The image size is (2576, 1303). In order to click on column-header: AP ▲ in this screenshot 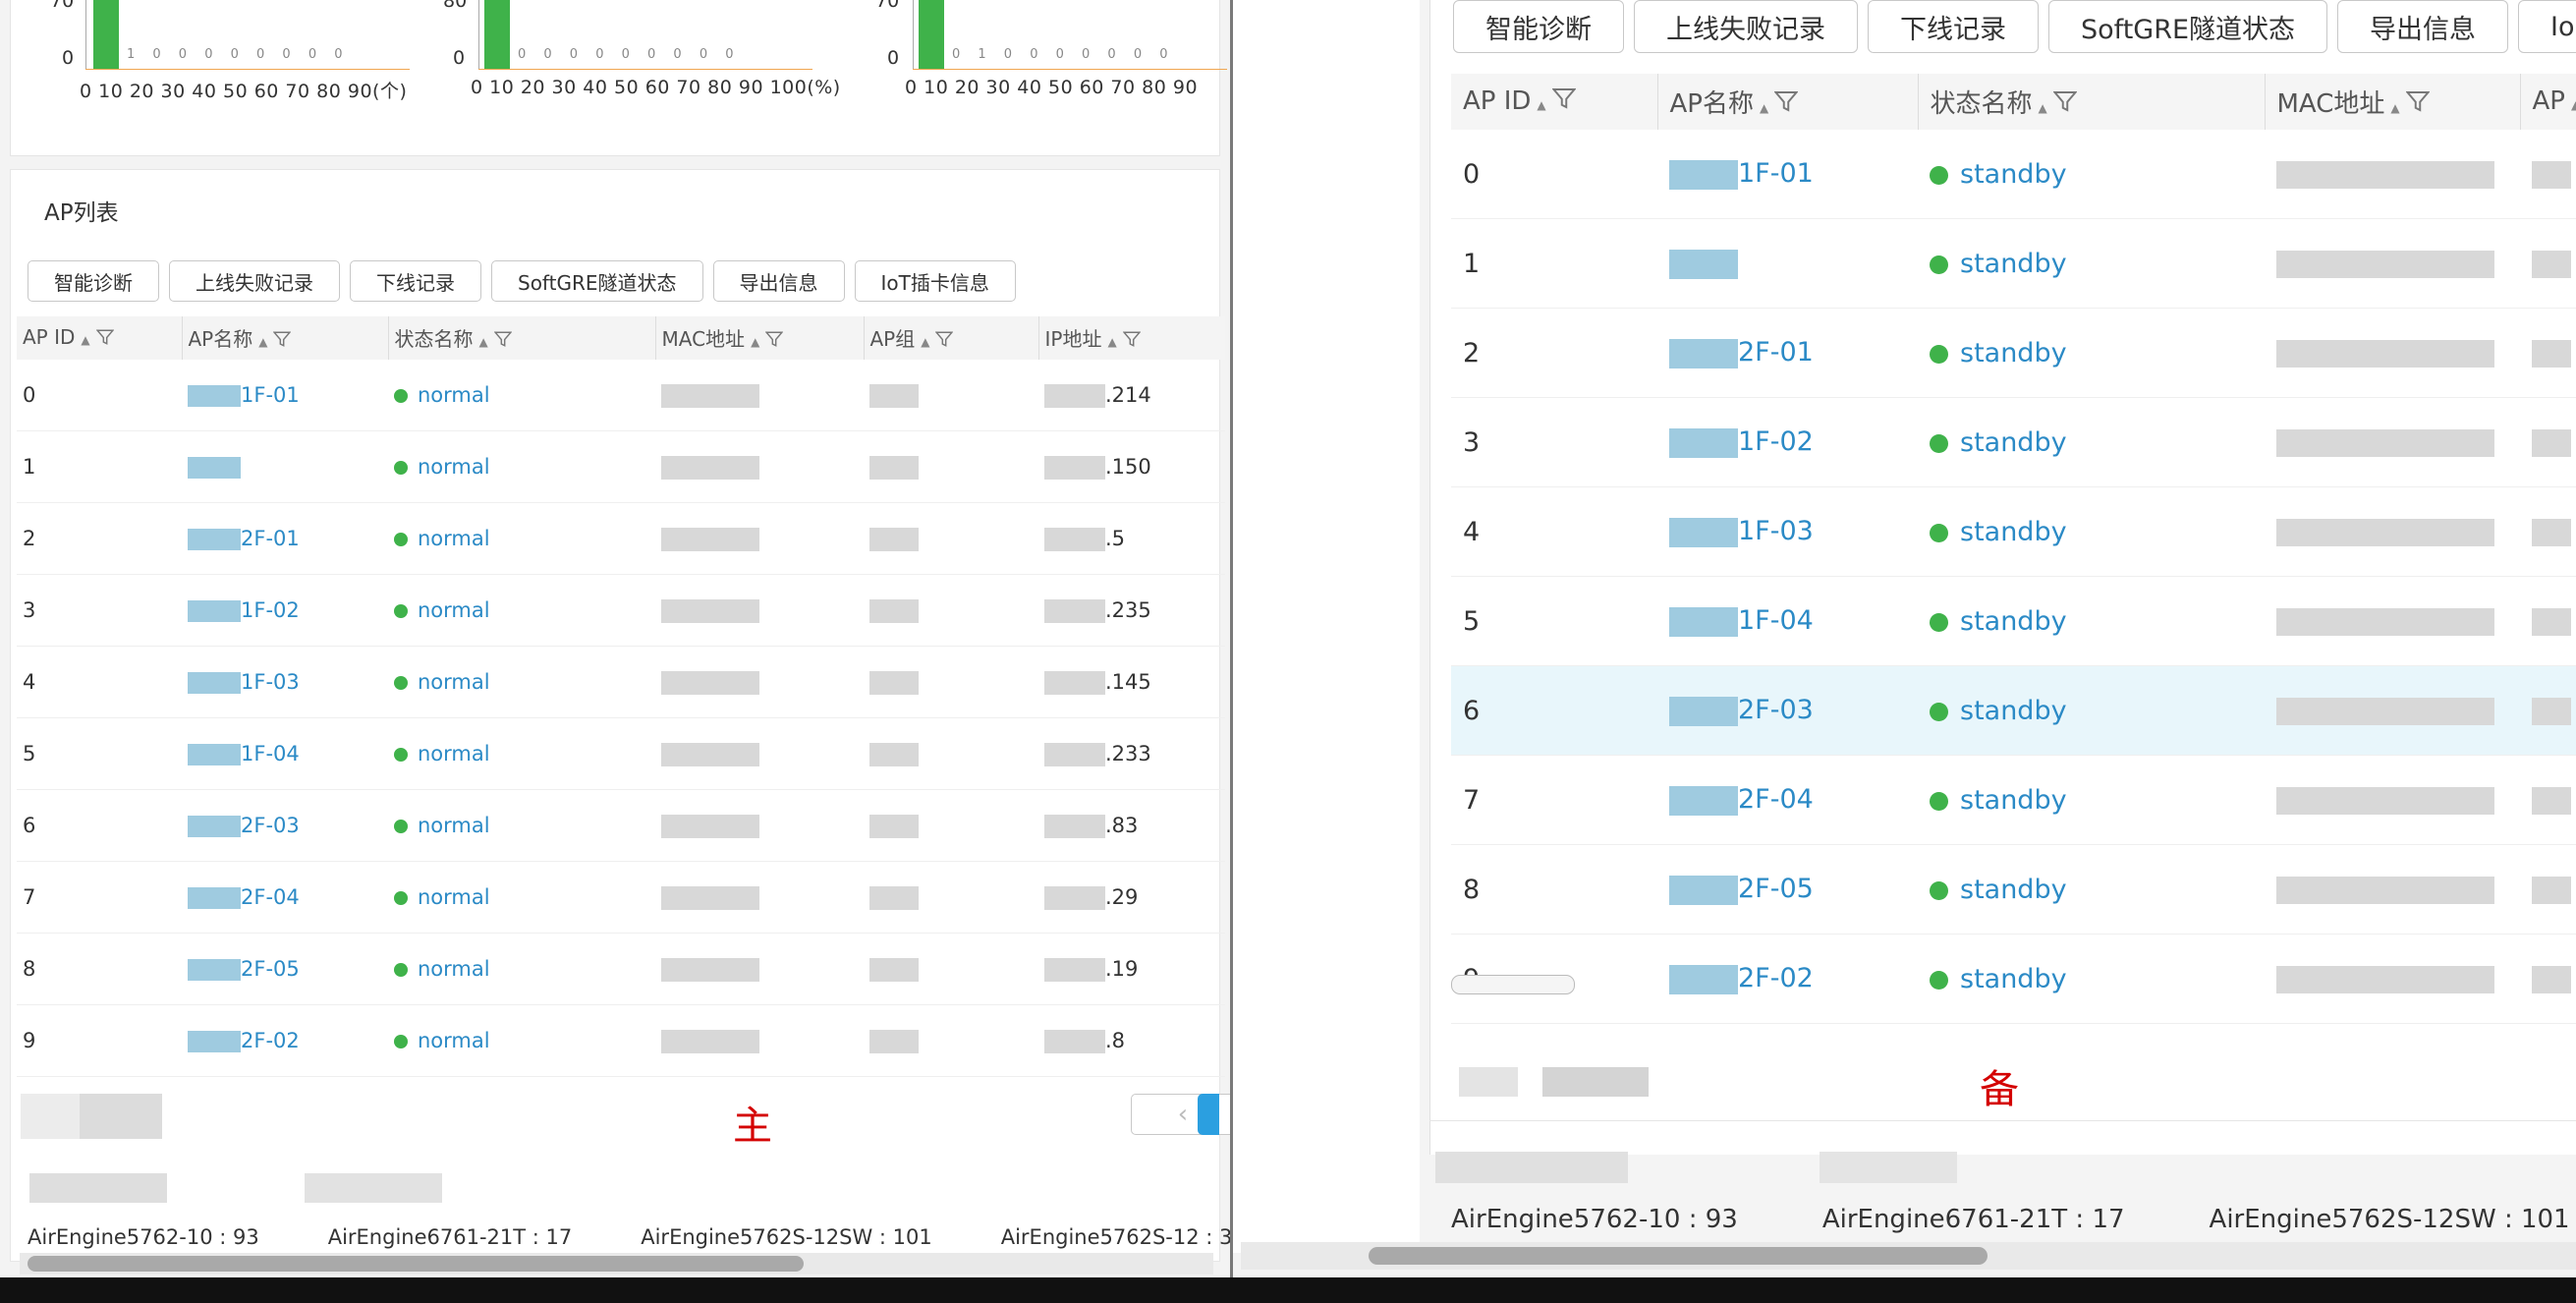, I will do `click(2547, 102)`.